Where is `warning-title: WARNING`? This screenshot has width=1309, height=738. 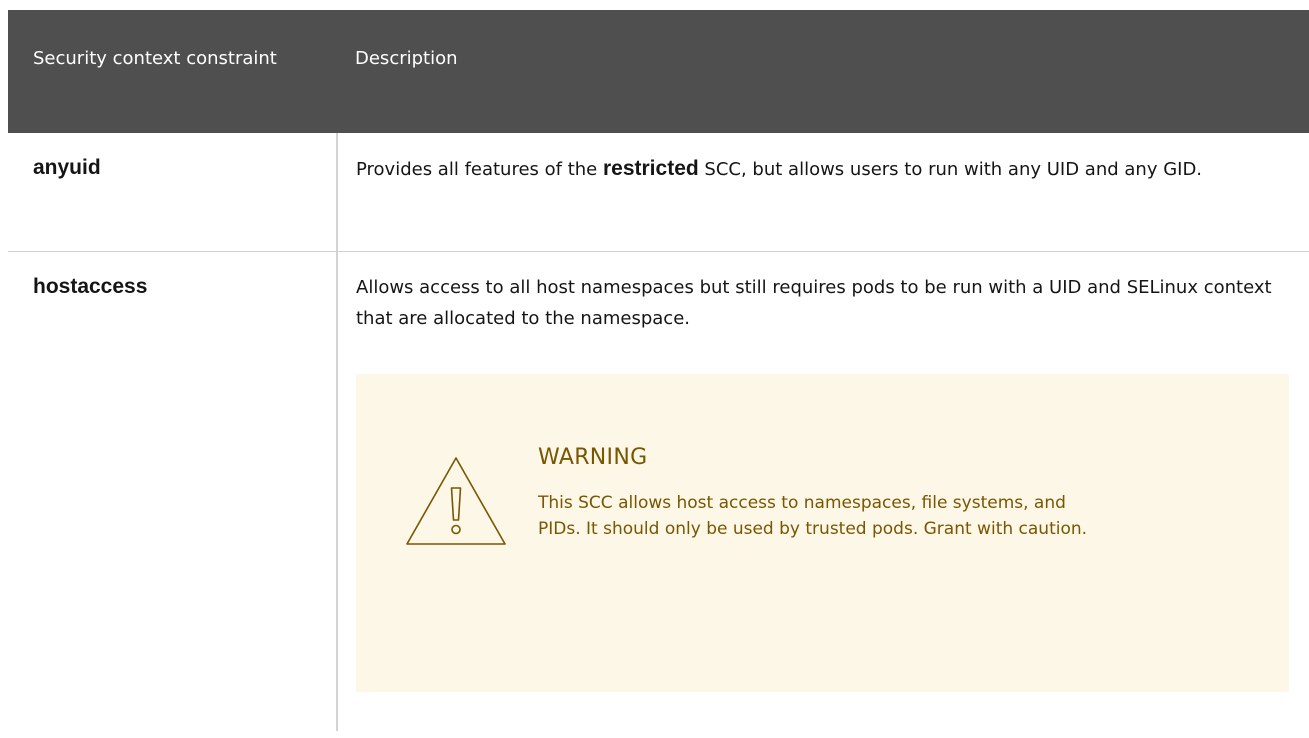
warning-title: WARNING is located at coordinates (593, 457).